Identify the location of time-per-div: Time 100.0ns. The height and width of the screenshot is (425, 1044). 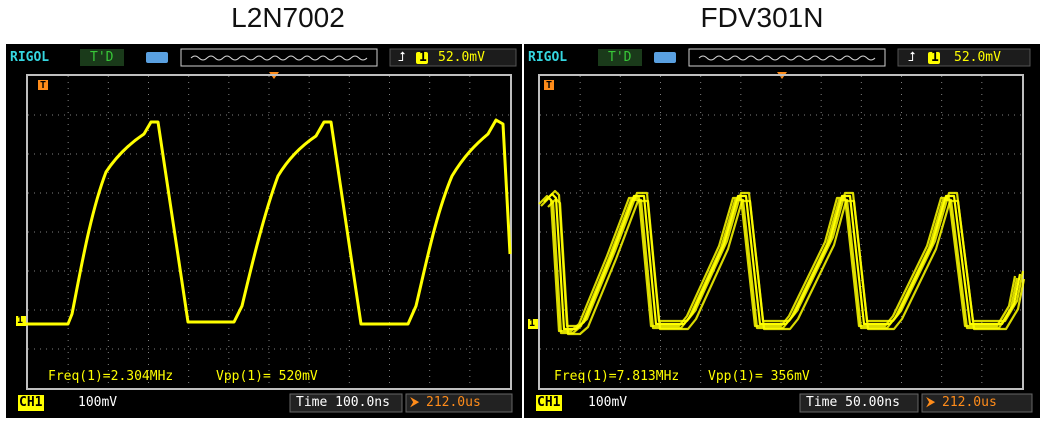
(343, 402).